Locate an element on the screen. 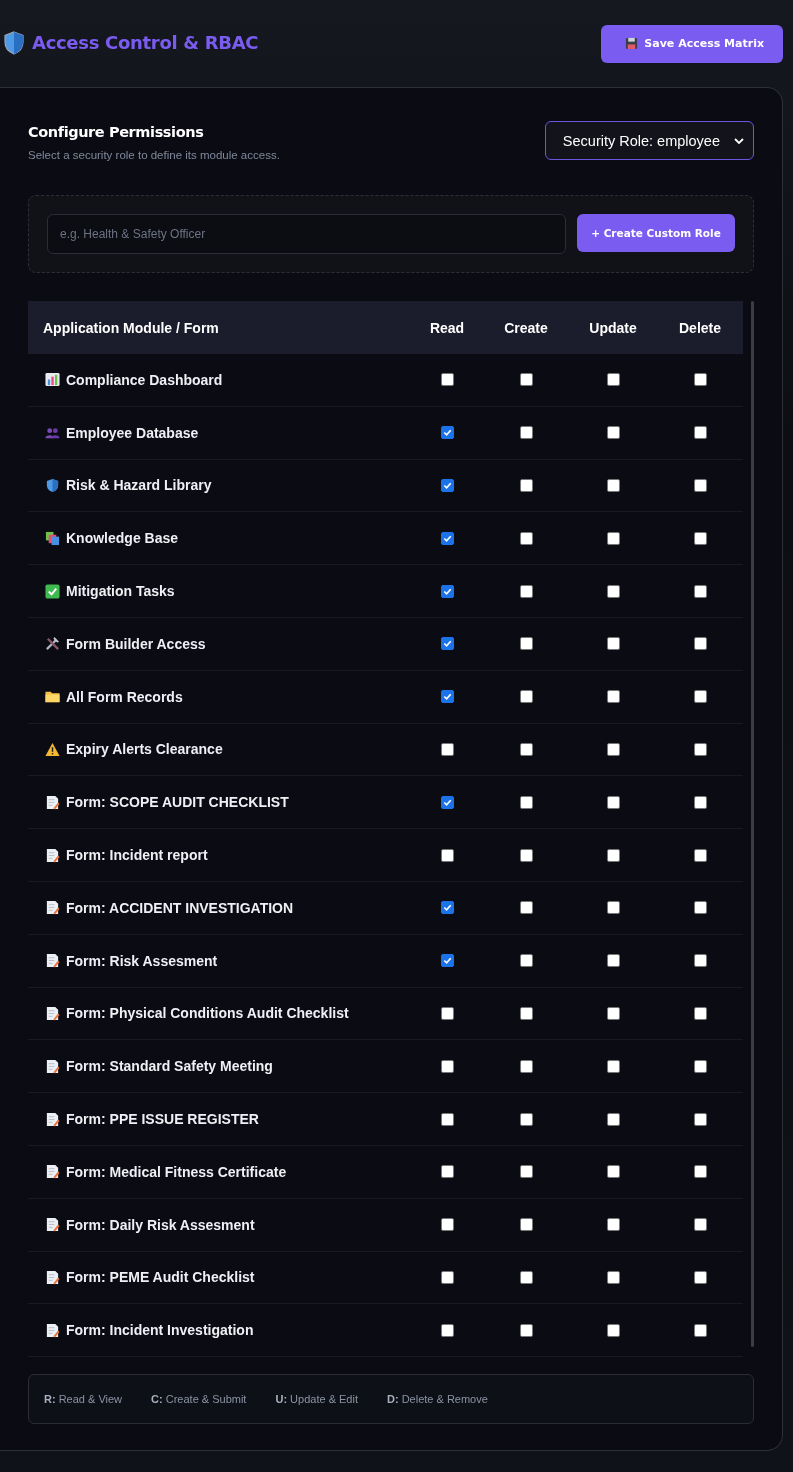  column-header: Delete is located at coordinates (700, 327).